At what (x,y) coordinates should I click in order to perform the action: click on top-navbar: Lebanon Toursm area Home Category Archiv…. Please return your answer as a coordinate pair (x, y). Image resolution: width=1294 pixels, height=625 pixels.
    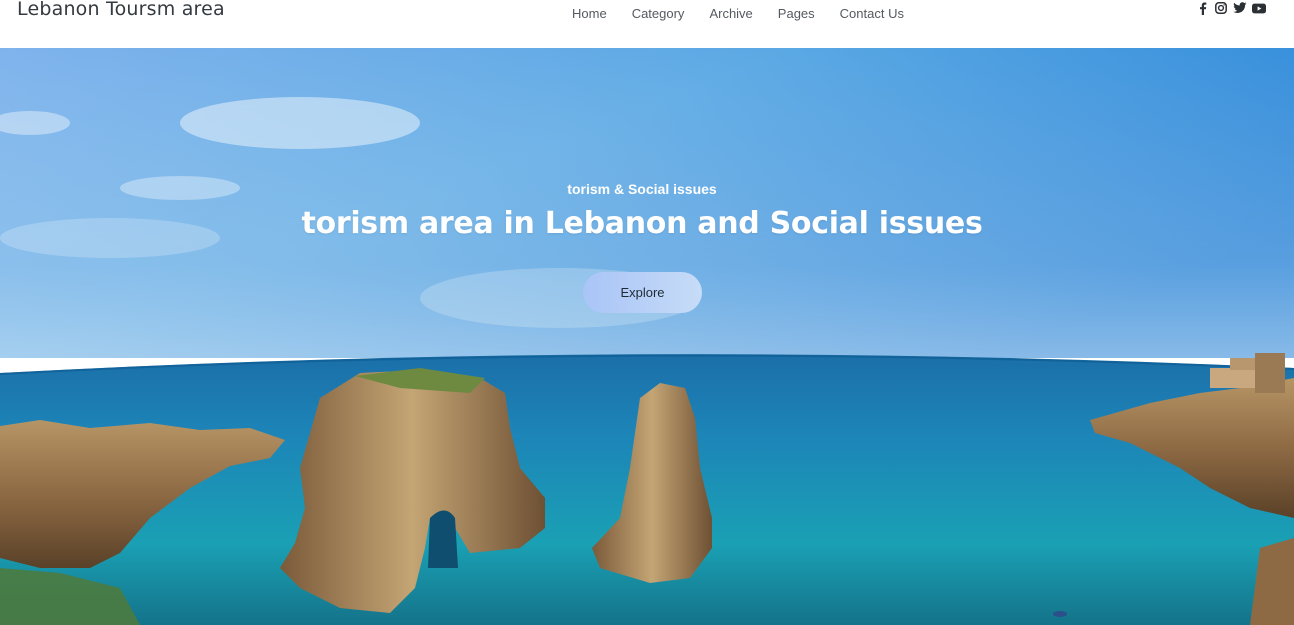
    Looking at the image, I should click on (647, 24).